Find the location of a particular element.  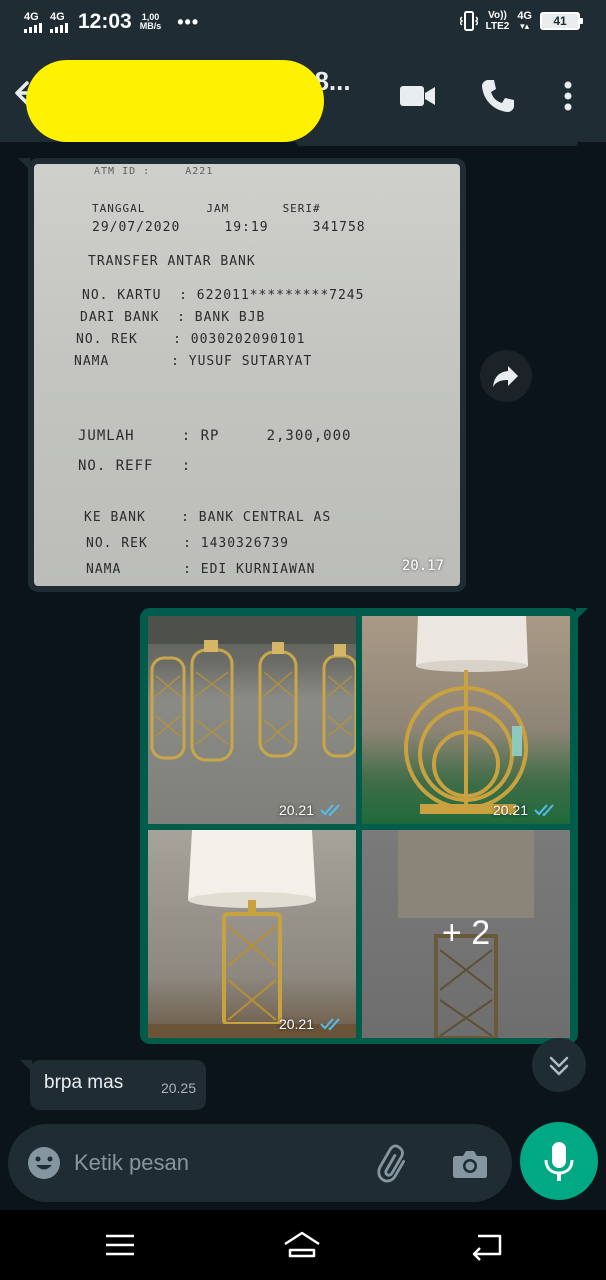

volte-indicator: Vo)) LTE2 is located at coordinates (498, 21).